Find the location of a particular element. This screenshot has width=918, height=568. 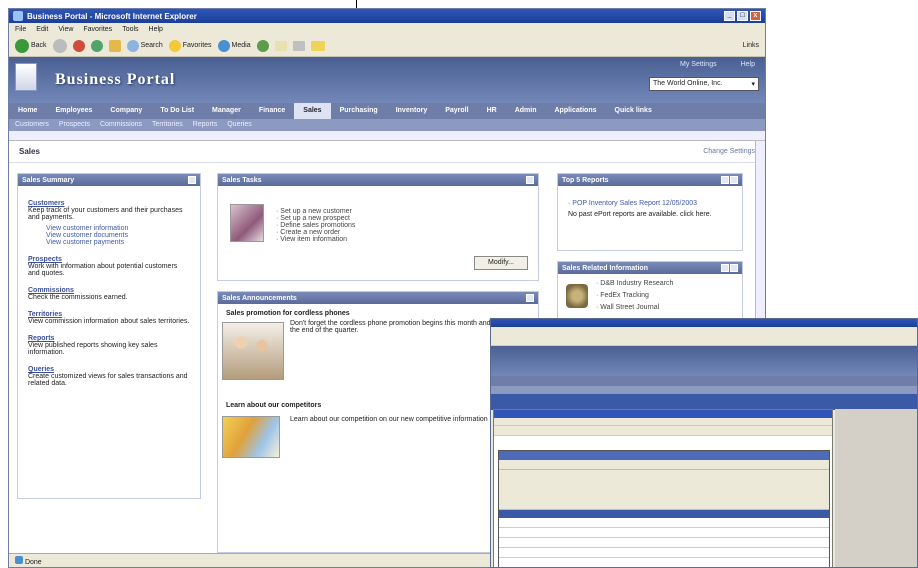

mail-icon is located at coordinates (280, 45).